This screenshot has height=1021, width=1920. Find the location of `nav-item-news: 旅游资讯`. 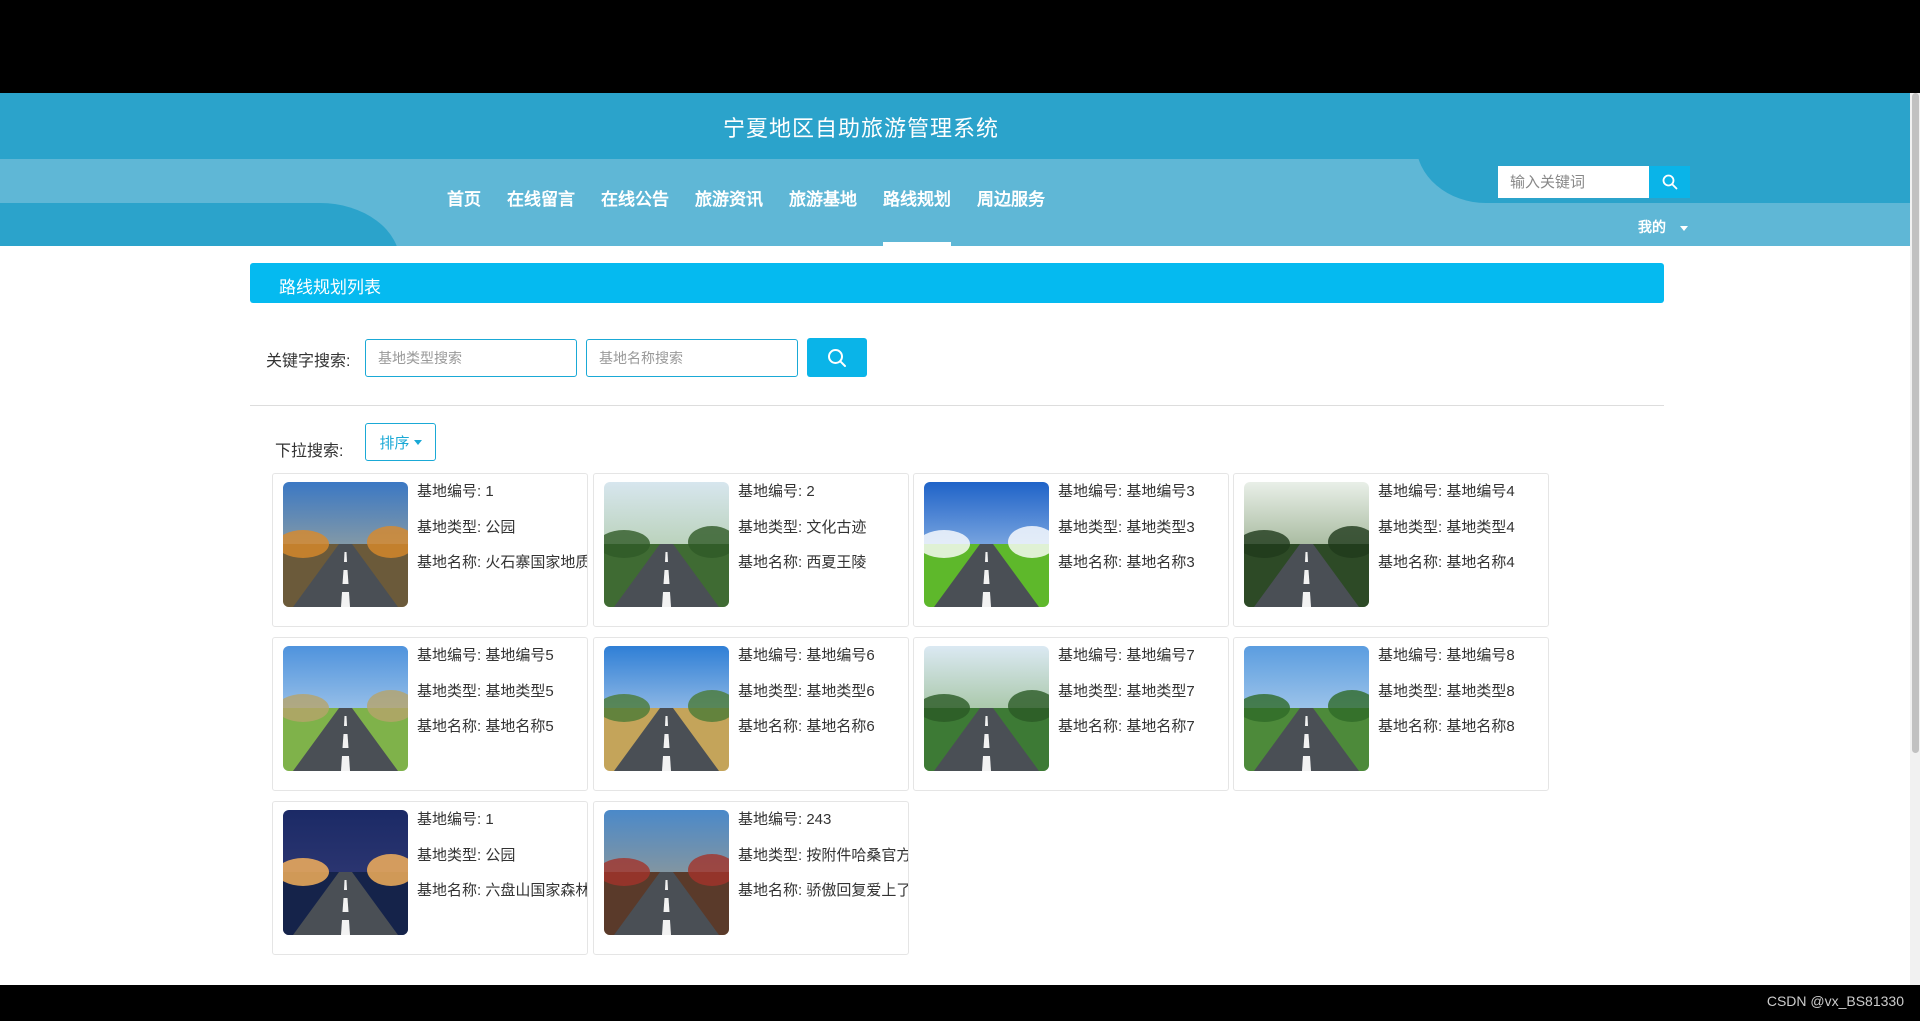

nav-item-news: 旅游资讯 is located at coordinates (729, 202).